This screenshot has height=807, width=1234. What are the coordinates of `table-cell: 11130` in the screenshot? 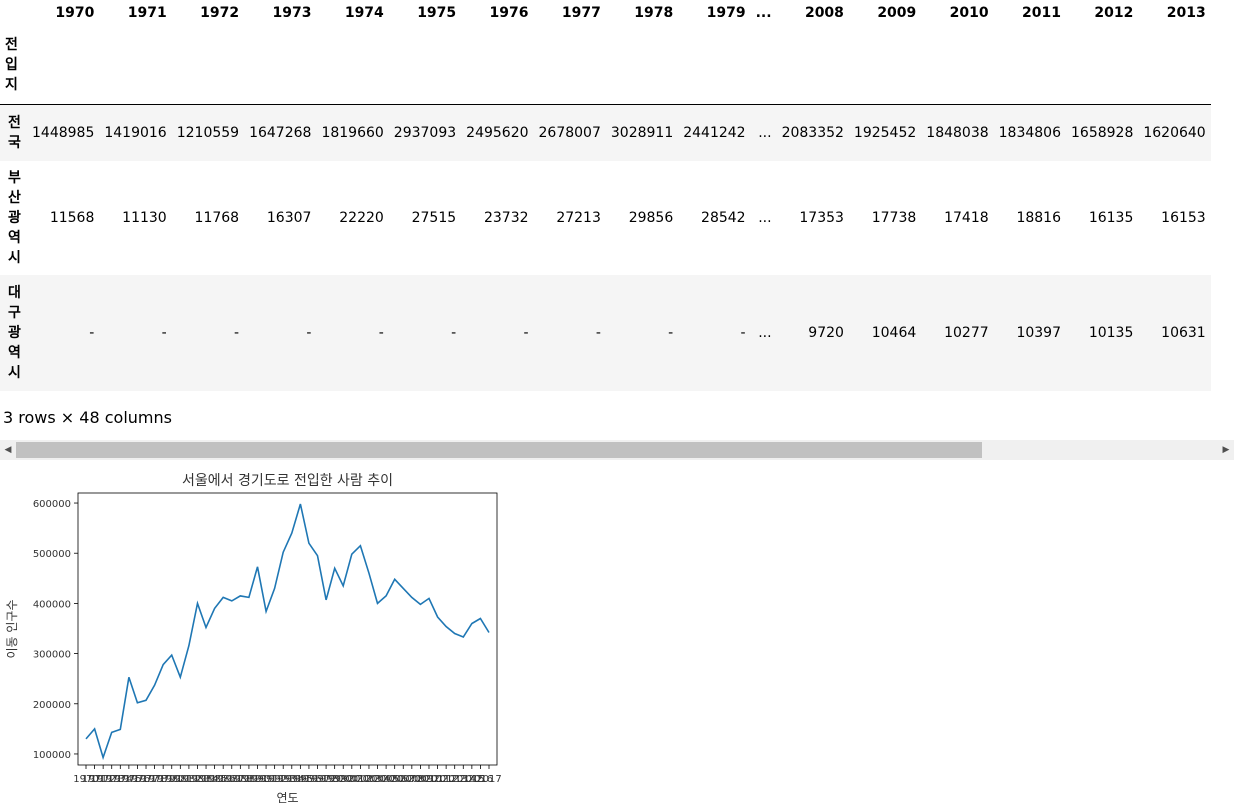 It's located at (144, 217).